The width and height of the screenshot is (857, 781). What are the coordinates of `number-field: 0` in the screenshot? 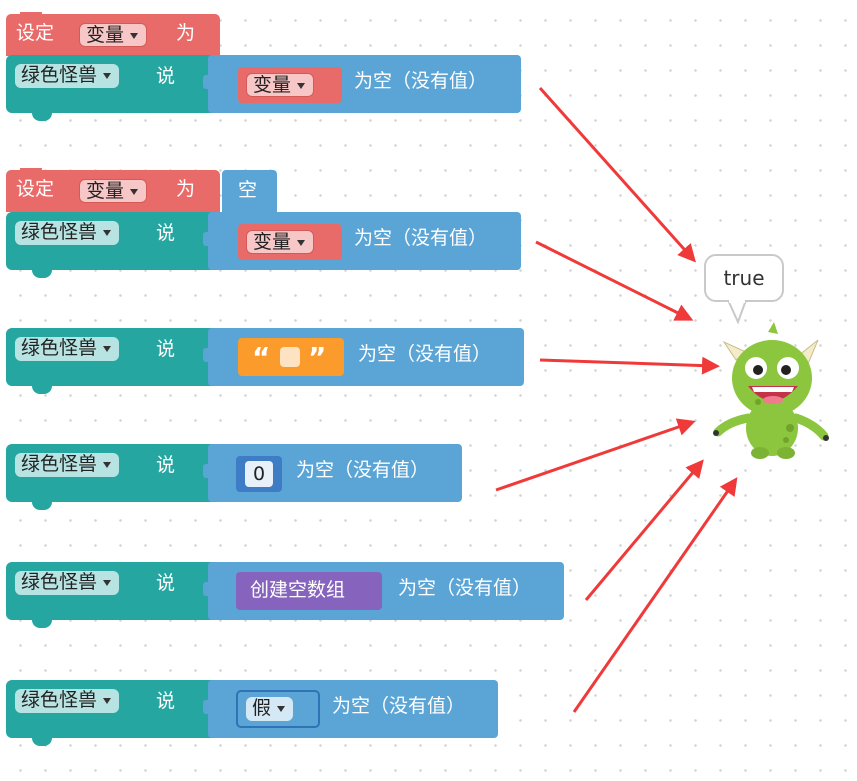 It's located at (259, 474).